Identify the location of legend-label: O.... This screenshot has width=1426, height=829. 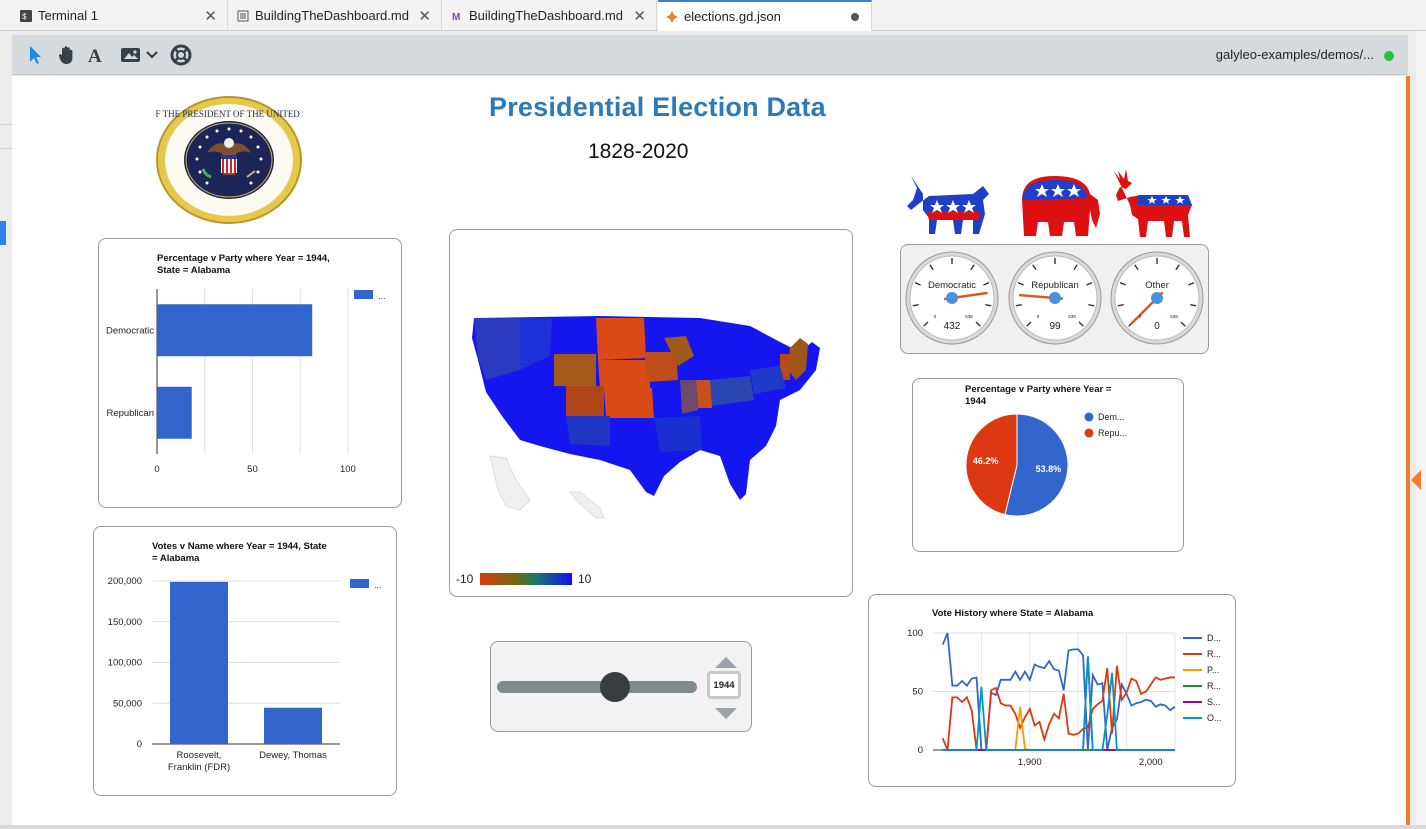
(1214, 718).